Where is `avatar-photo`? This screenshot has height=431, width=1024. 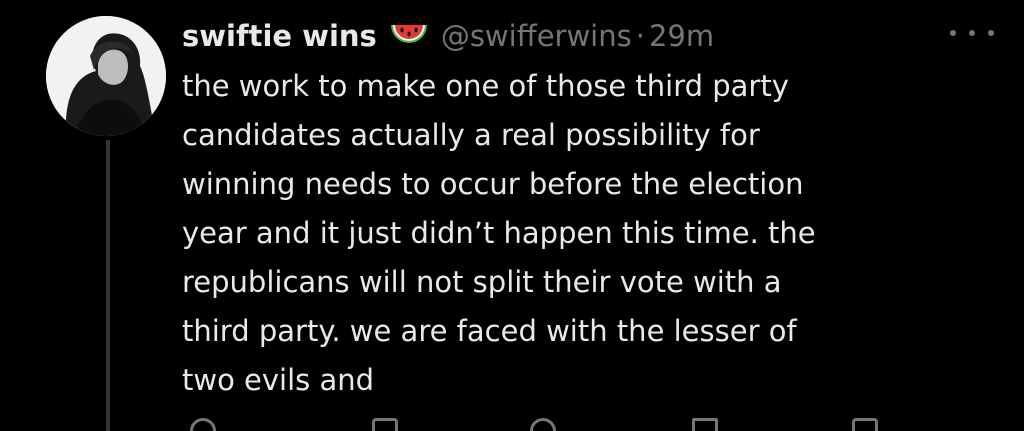
avatar-photo is located at coordinates (106, 76).